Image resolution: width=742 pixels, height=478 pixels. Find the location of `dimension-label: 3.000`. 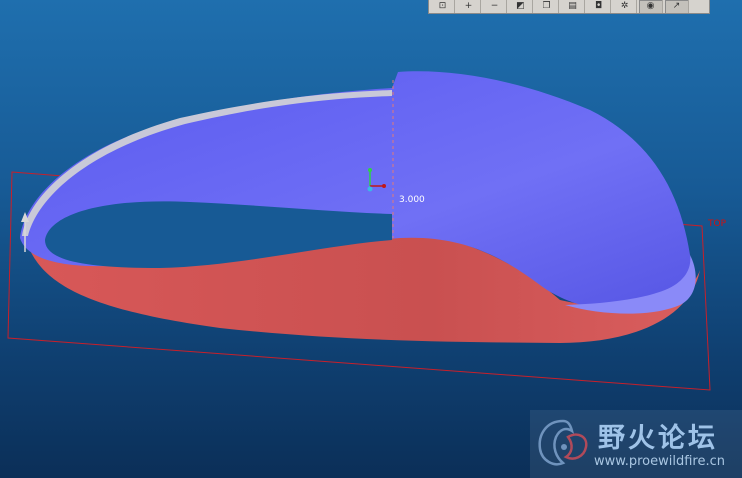

dimension-label: 3.000 is located at coordinates (412, 200).